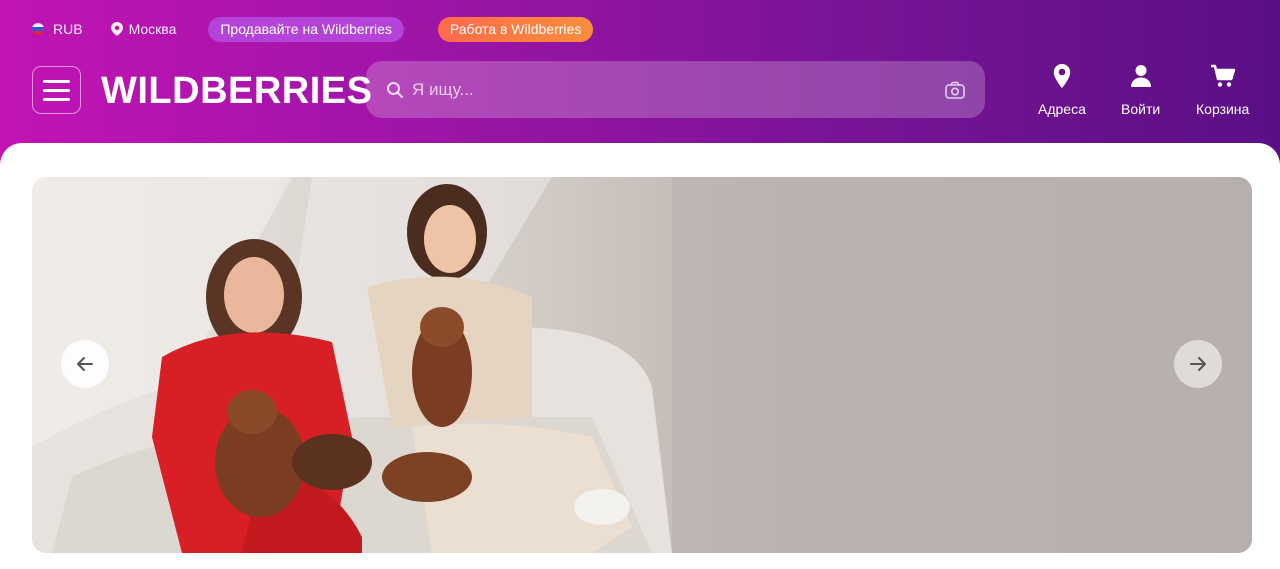 The width and height of the screenshot is (1280, 569). Describe the element at coordinates (955, 90) in the screenshot. I see `camera-icon` at that location.